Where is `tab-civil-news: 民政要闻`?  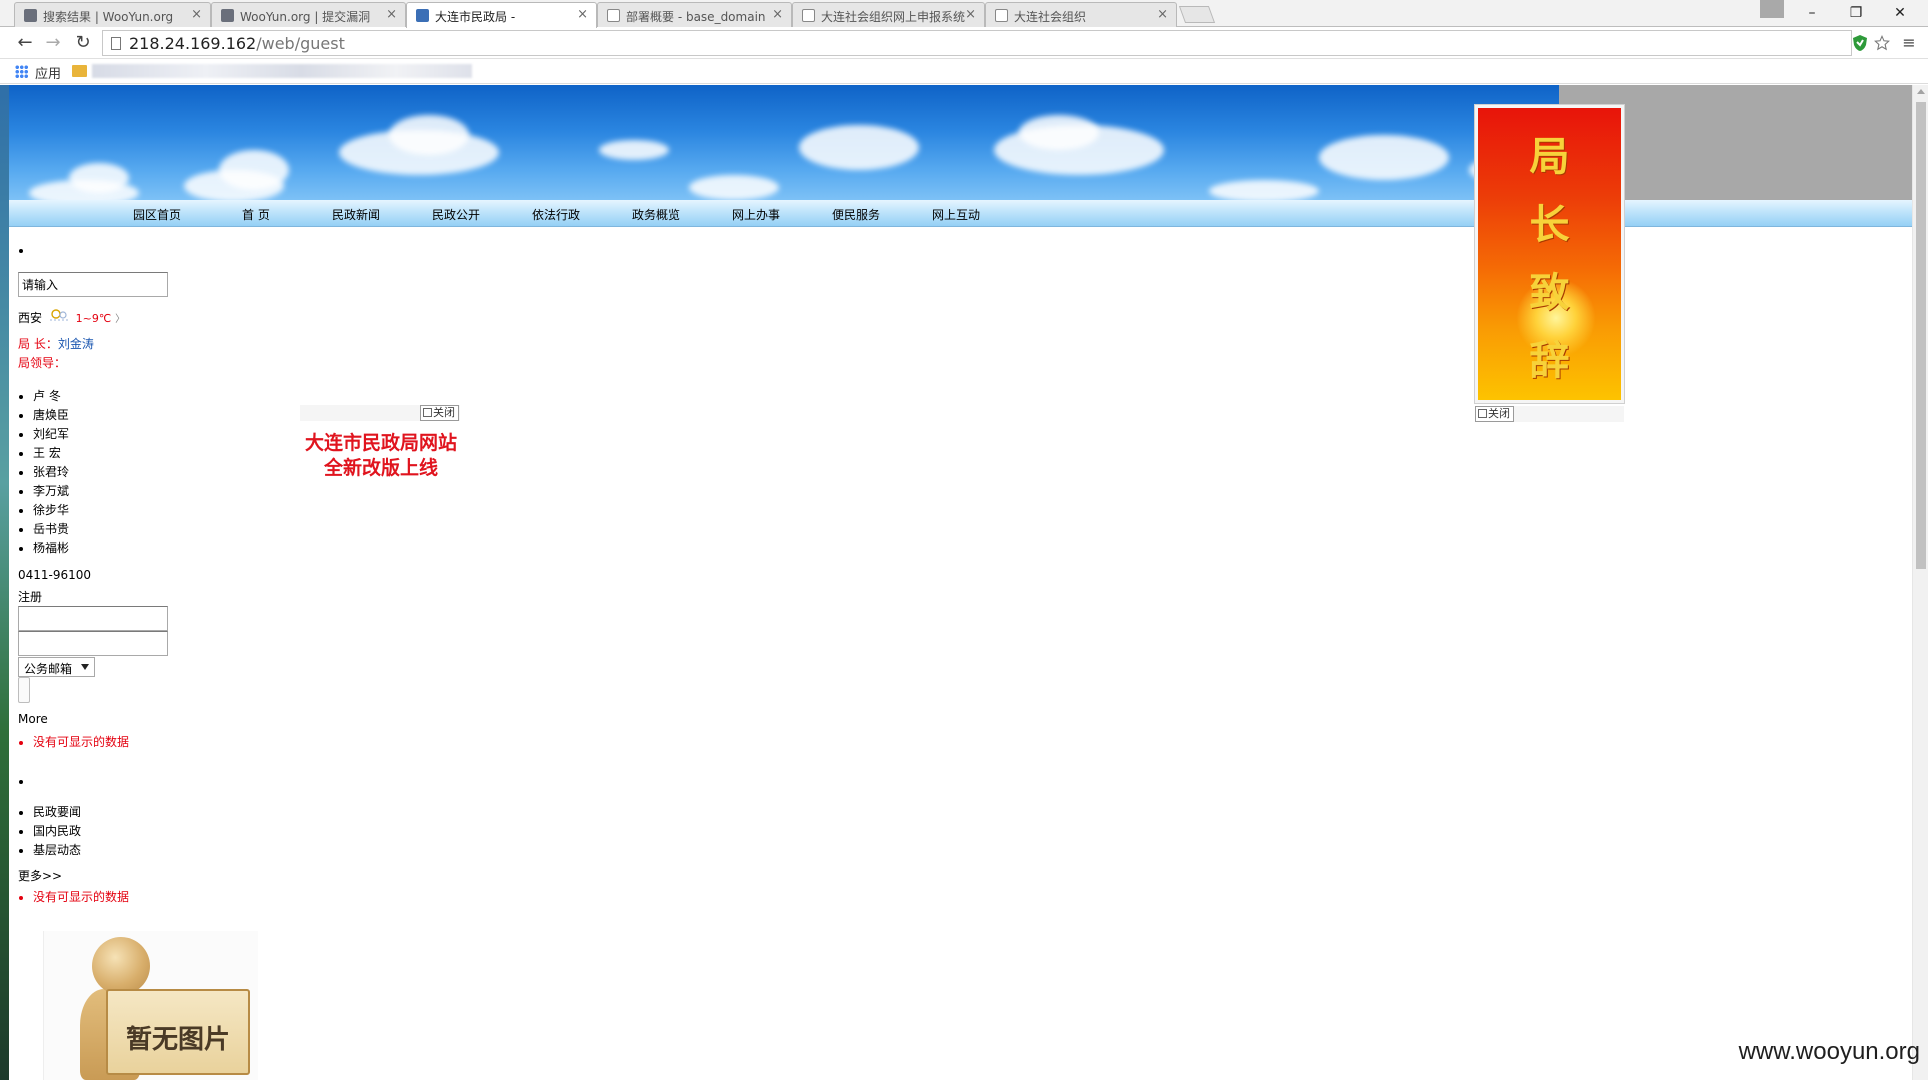
tab-civil-news: 民政要闻 is located at coordinates (57, 812).